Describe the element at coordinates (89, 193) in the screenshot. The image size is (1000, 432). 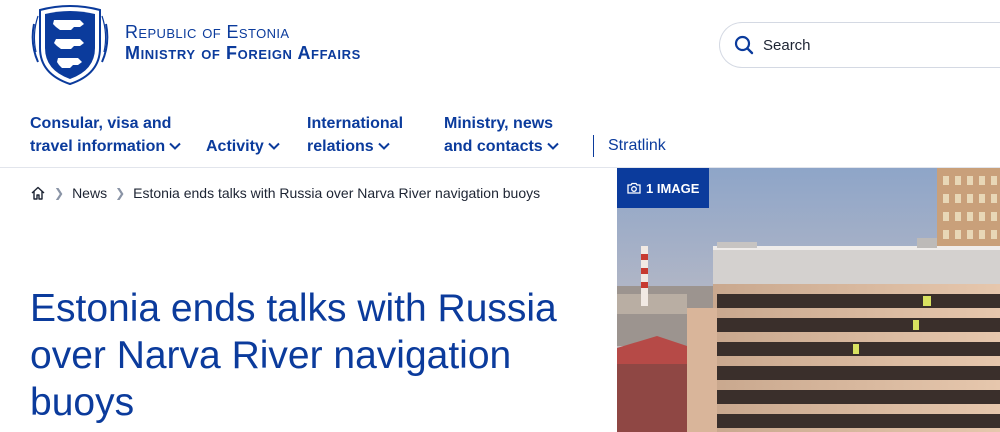
I see `breadcrumb-item-news: News` at that location.